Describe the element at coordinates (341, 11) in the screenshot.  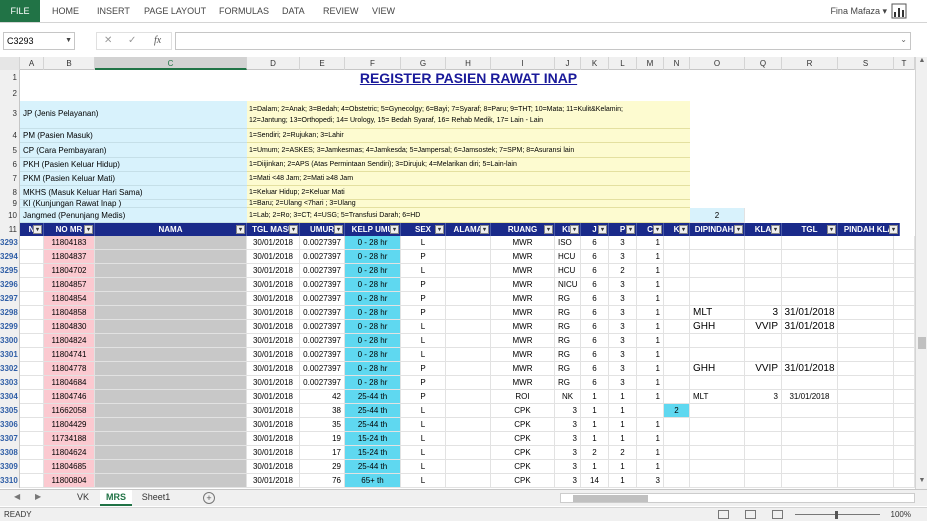
I see `tab-review: REVIEW` at that location.